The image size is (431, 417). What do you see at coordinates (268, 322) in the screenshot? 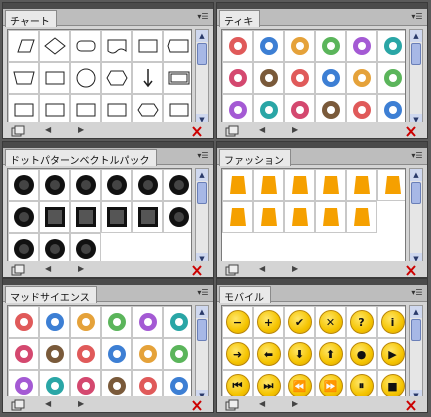
I see `swatch-+: +` at bounding box center [268, 322].